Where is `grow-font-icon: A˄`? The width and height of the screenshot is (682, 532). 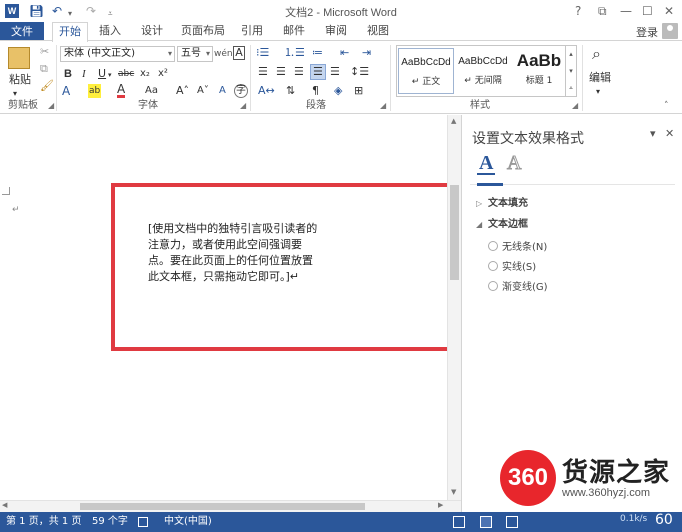
grow-font-icon: A˄ is located at coordinates (182, 91).